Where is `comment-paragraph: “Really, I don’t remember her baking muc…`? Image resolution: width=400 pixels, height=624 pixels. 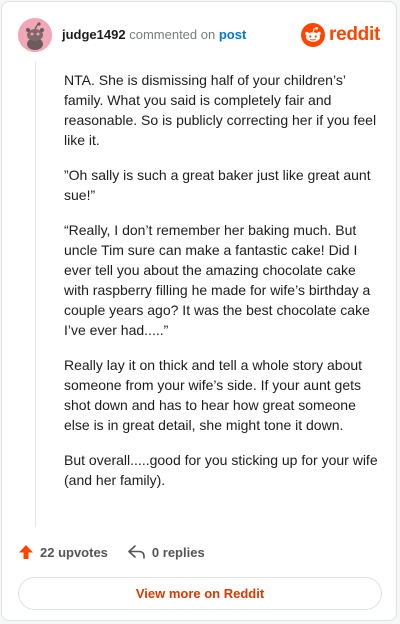 comment-paragraph: “Really, I don’t remember her baking muc… is located at coordinates (217, 280).